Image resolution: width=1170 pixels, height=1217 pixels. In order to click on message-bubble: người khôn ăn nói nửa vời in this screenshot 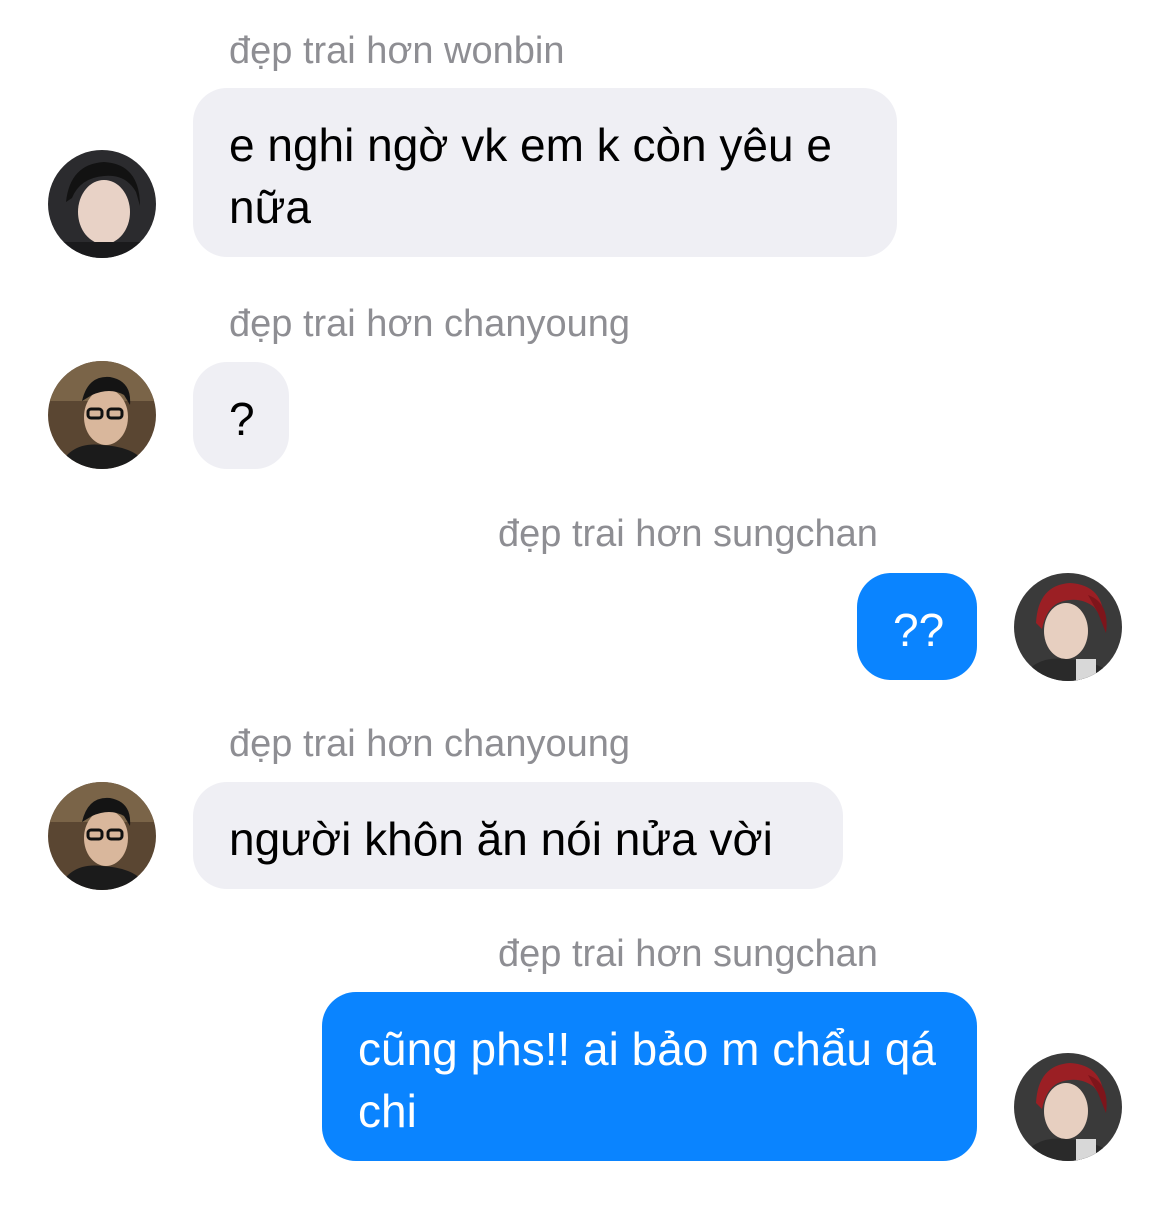, I will do `click(518, 835)`.